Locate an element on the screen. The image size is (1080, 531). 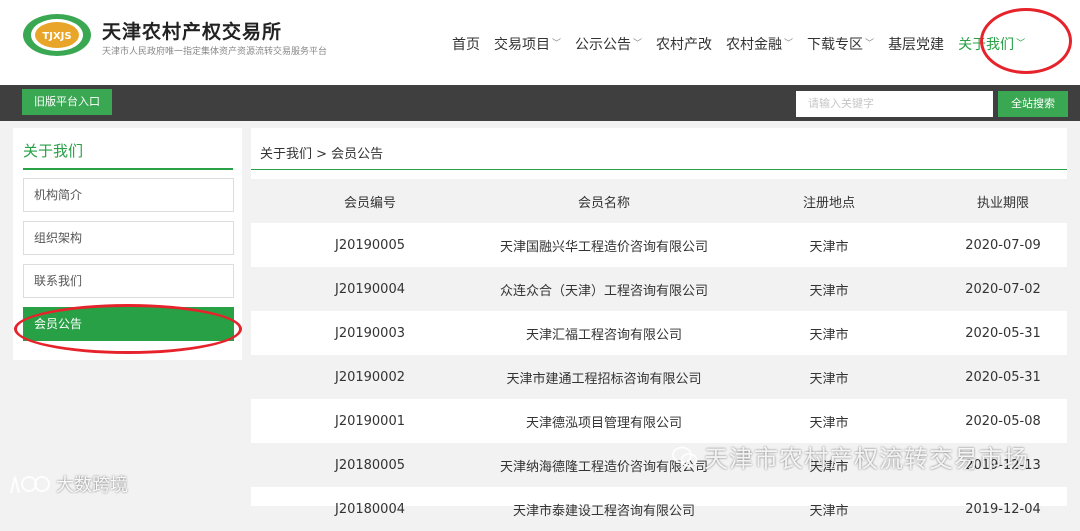
cell-term: 2020-07-02 is located at coordinates (1003, 289).